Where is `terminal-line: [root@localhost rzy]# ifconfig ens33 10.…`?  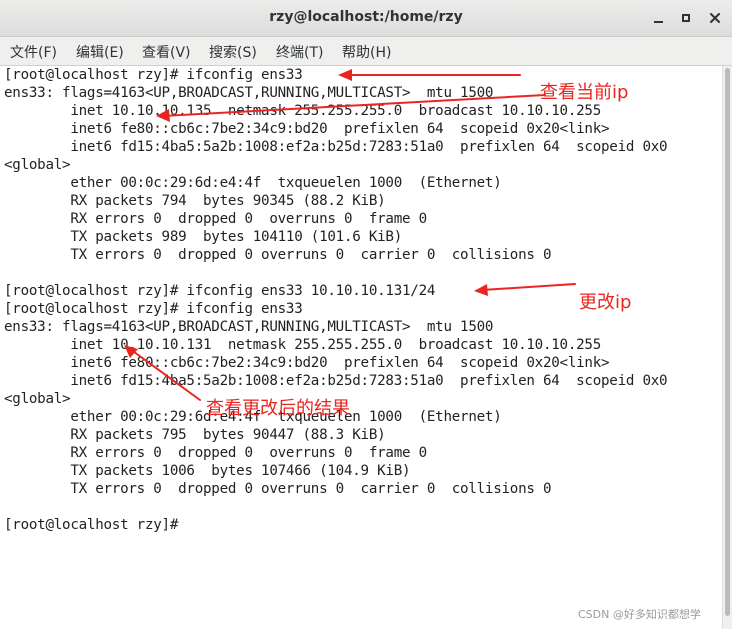
terminal-line: [root@localhost rzy]# ifconfig ens33 10.… is located at coordinates (220, 291).